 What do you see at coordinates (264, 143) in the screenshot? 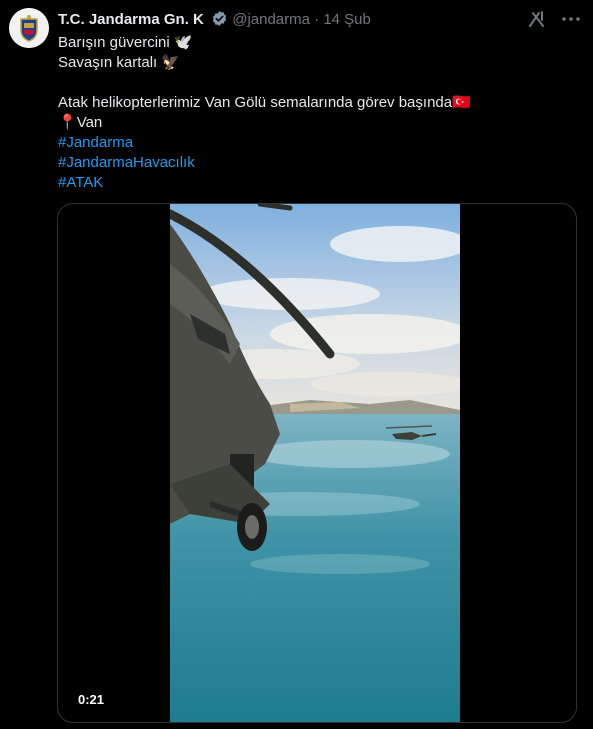
I see `hashtag-link: #Jandarma` at bounding box center [264, 143].